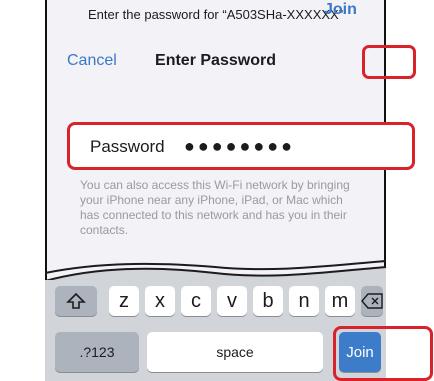  I want to click on key-n: n, so click(304, 301).